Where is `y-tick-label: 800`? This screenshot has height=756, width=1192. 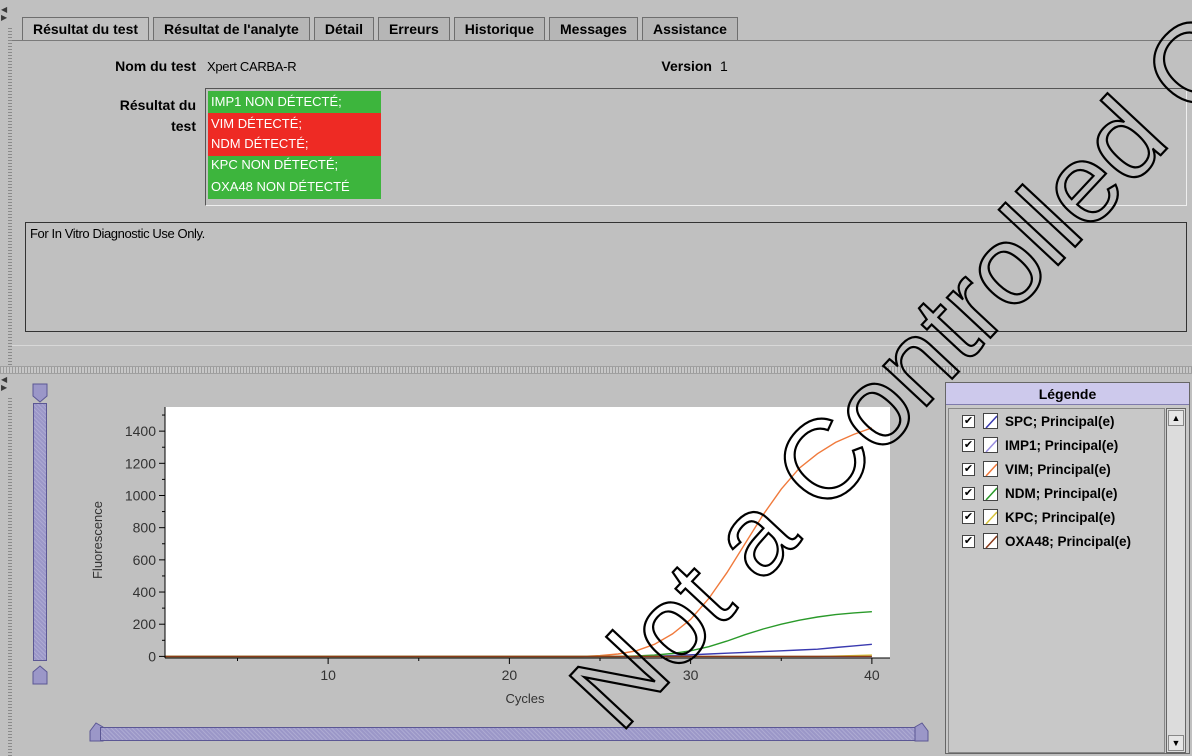 y-tick-label: 800 is located at coordinates (145, 528).